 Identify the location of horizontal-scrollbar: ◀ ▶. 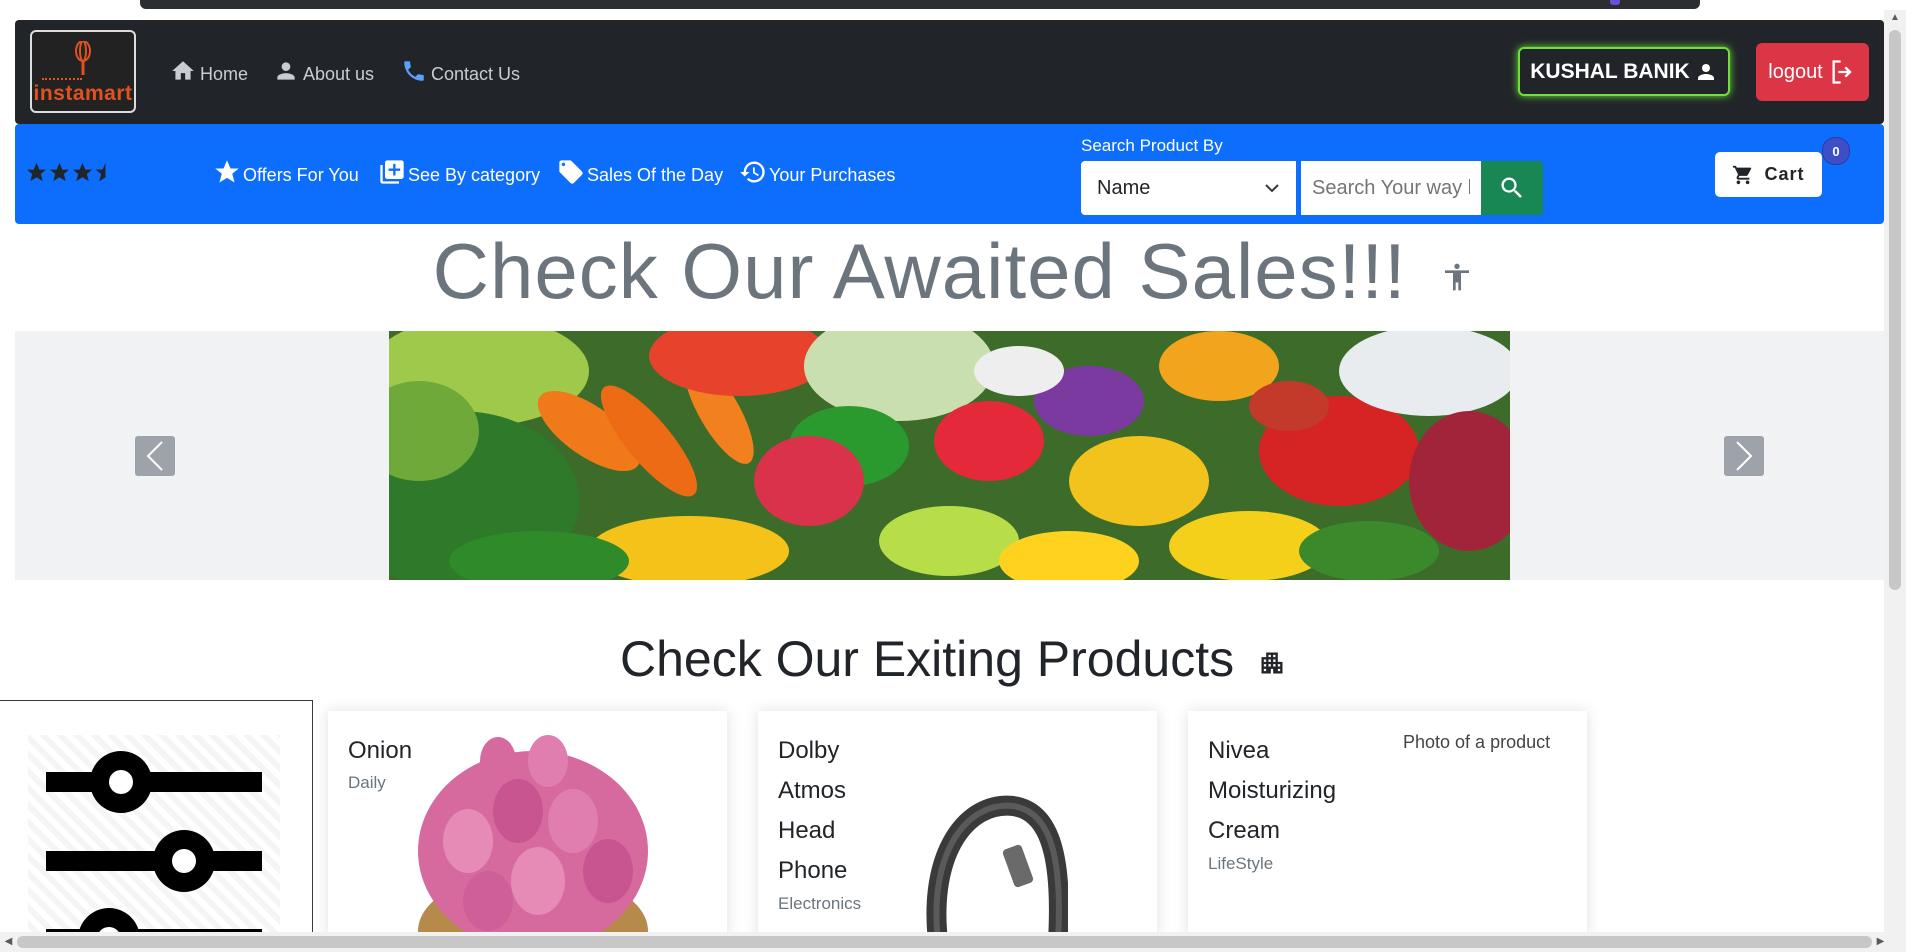
(953, 942).